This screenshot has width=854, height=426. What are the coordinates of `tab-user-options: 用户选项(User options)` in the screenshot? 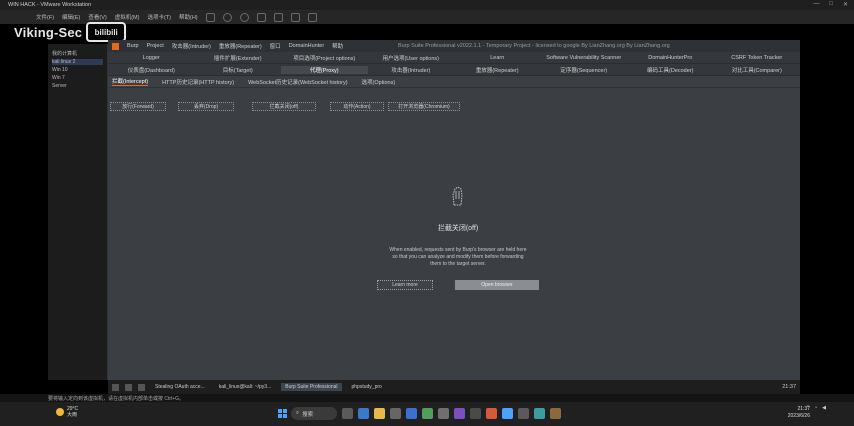 It's located at (411, 58).